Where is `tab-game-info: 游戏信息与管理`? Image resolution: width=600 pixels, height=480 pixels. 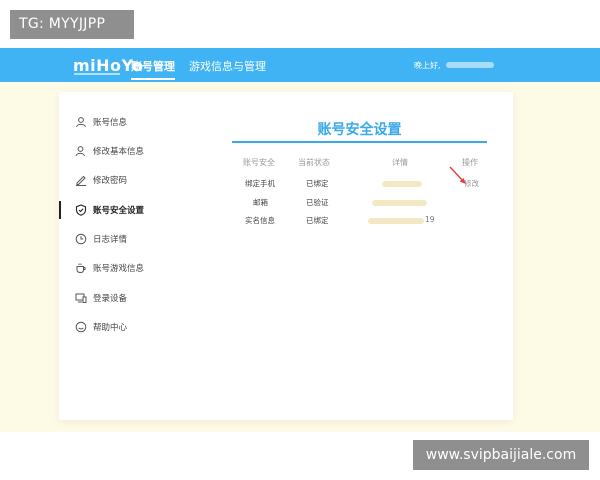 tab-game-info: 游戏信息与管理 is located at coordinates (227, 66).